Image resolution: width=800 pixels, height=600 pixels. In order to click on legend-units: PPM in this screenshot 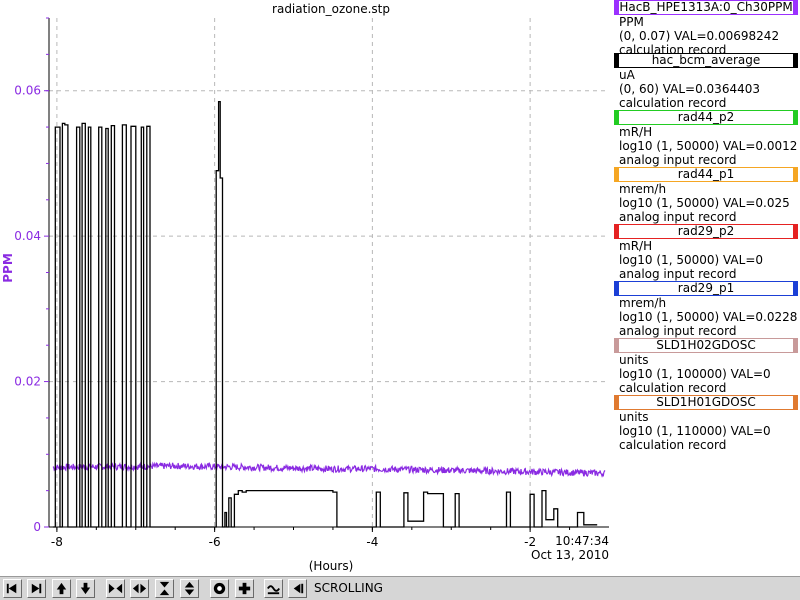, I will do `click(631, 22)`.